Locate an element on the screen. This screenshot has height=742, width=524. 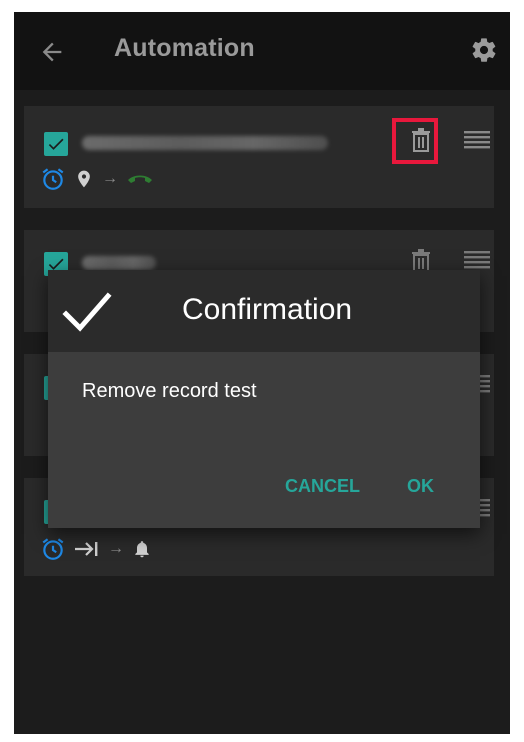
gear-icon is located at coordinates (484, 50).